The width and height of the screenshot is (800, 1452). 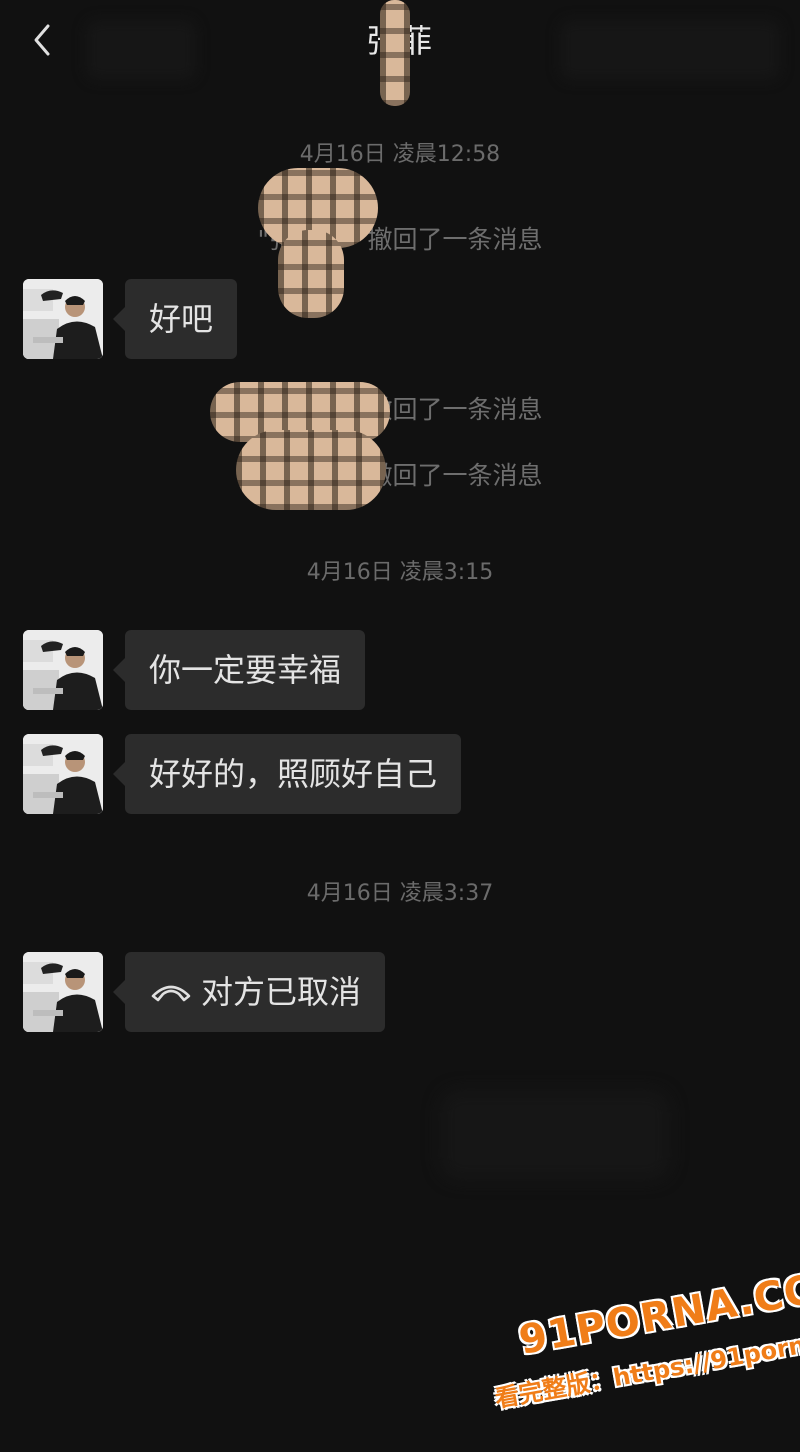 I want to click on call-cancelled-bubble: 对方已取消, so click(x=249, y=992).